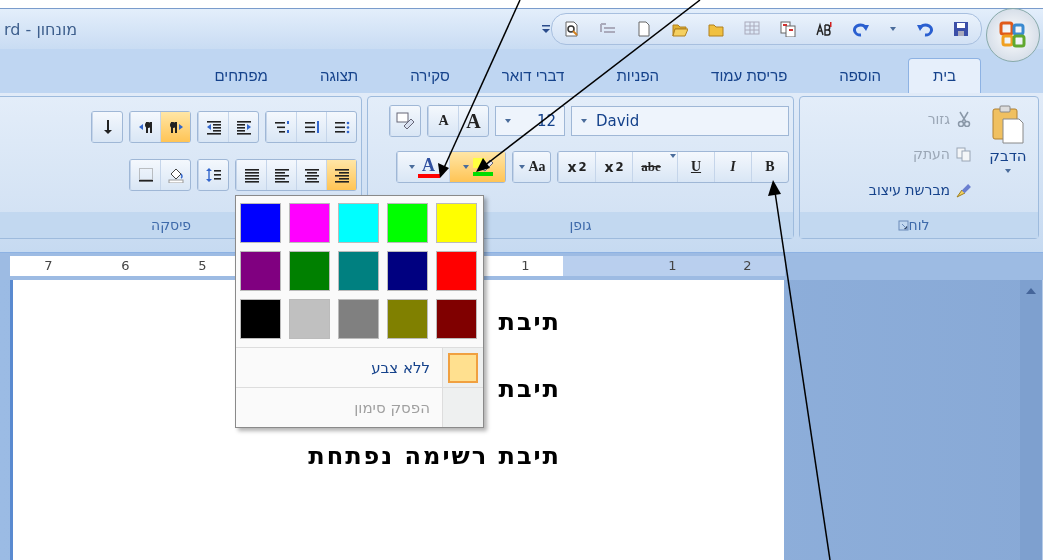 The height and width of the screenshot is (560, 1043). Describe the element at coordinates (339, 75) in the screenshot. I see `ribbon-tab: תצוגה` at that location.